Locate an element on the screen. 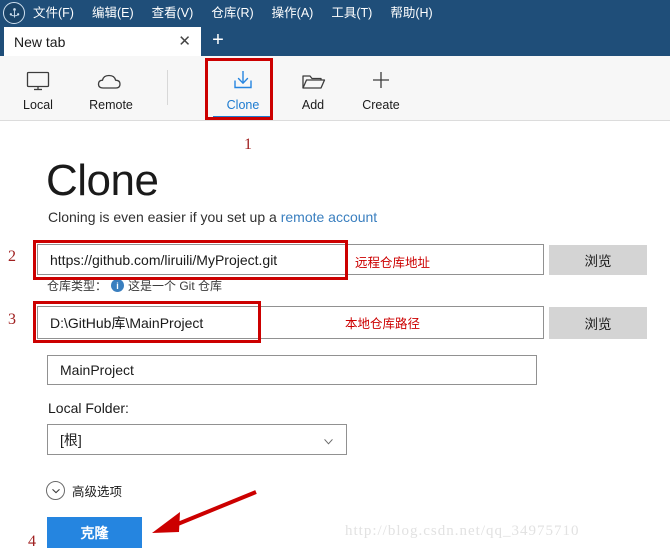 The image size is (670, 558). info-icon: i is located at coordinates (118, 285).